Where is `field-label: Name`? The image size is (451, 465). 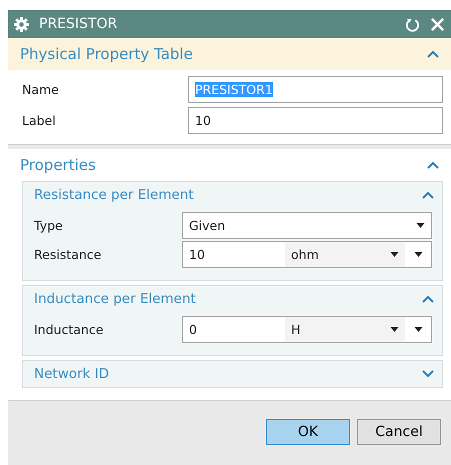
field-label: Name is located at coordinates (41, 89).